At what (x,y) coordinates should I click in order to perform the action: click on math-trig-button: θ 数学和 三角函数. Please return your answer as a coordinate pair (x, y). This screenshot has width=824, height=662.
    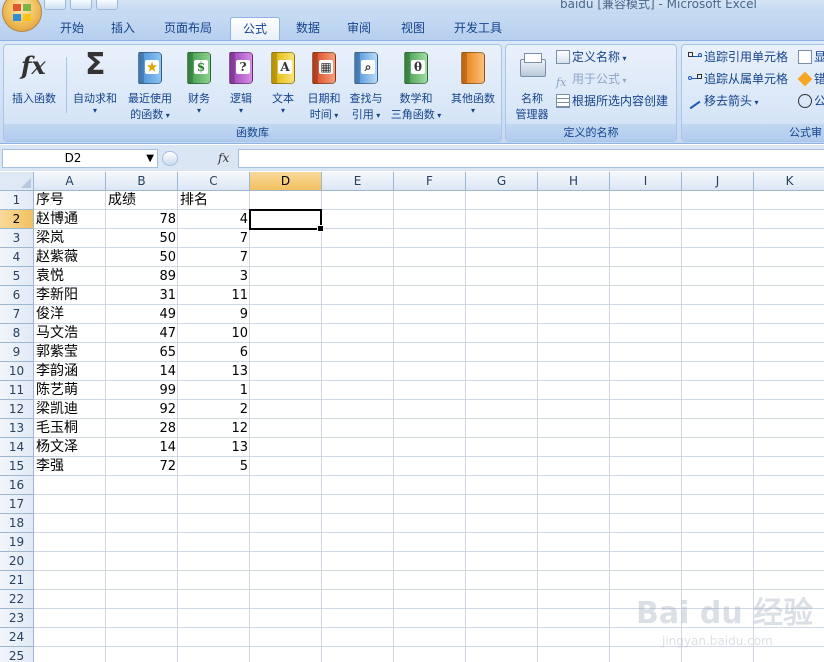
    Looking at the image, I should click on (416, 85).